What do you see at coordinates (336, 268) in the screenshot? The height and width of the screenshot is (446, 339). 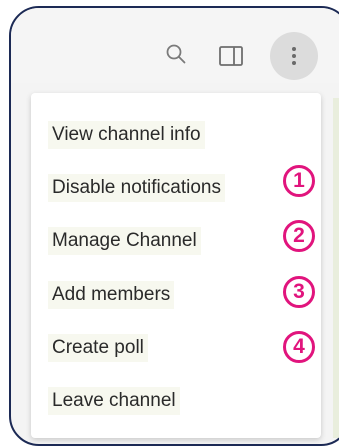 I see `channel-list-edge` at bounding box center [336, 268].